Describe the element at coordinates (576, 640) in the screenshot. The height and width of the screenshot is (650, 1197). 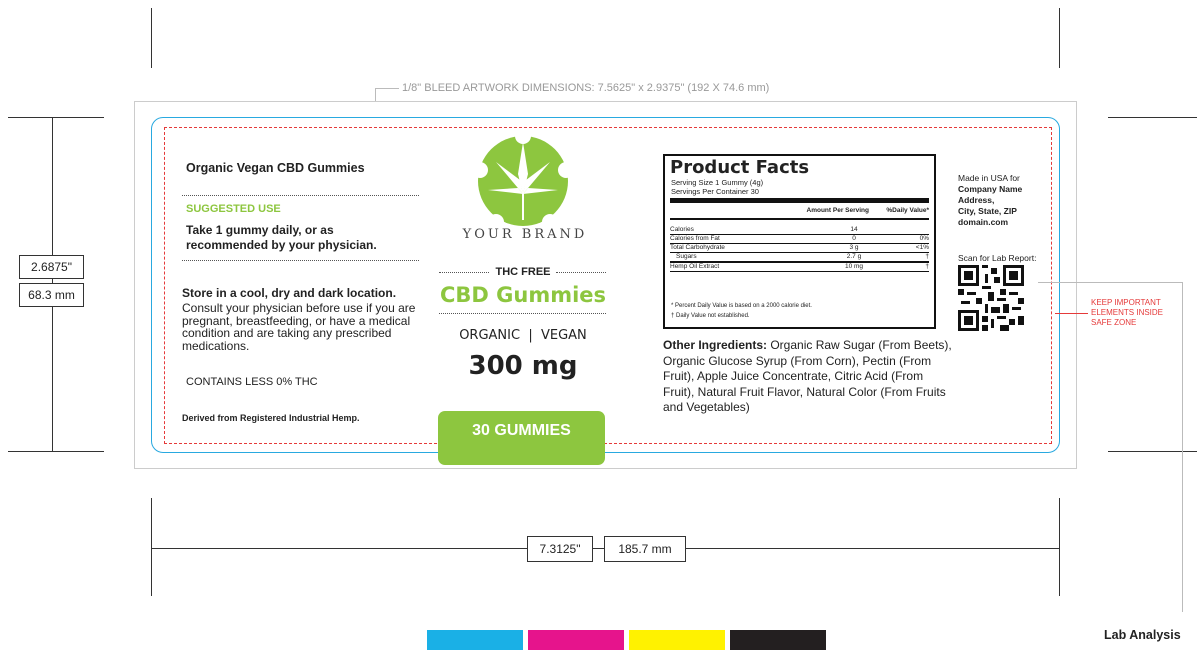
I see `magenta-swatch` at that location.